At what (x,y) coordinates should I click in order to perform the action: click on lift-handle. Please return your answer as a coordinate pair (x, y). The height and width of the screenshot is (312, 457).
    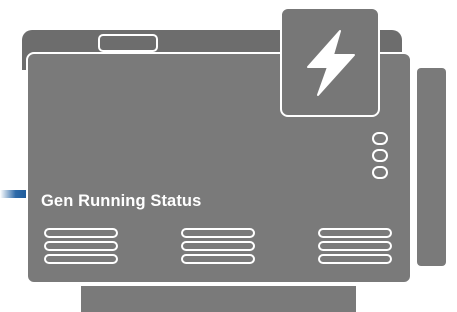
    Looking at the image, I should click on (128, 43).